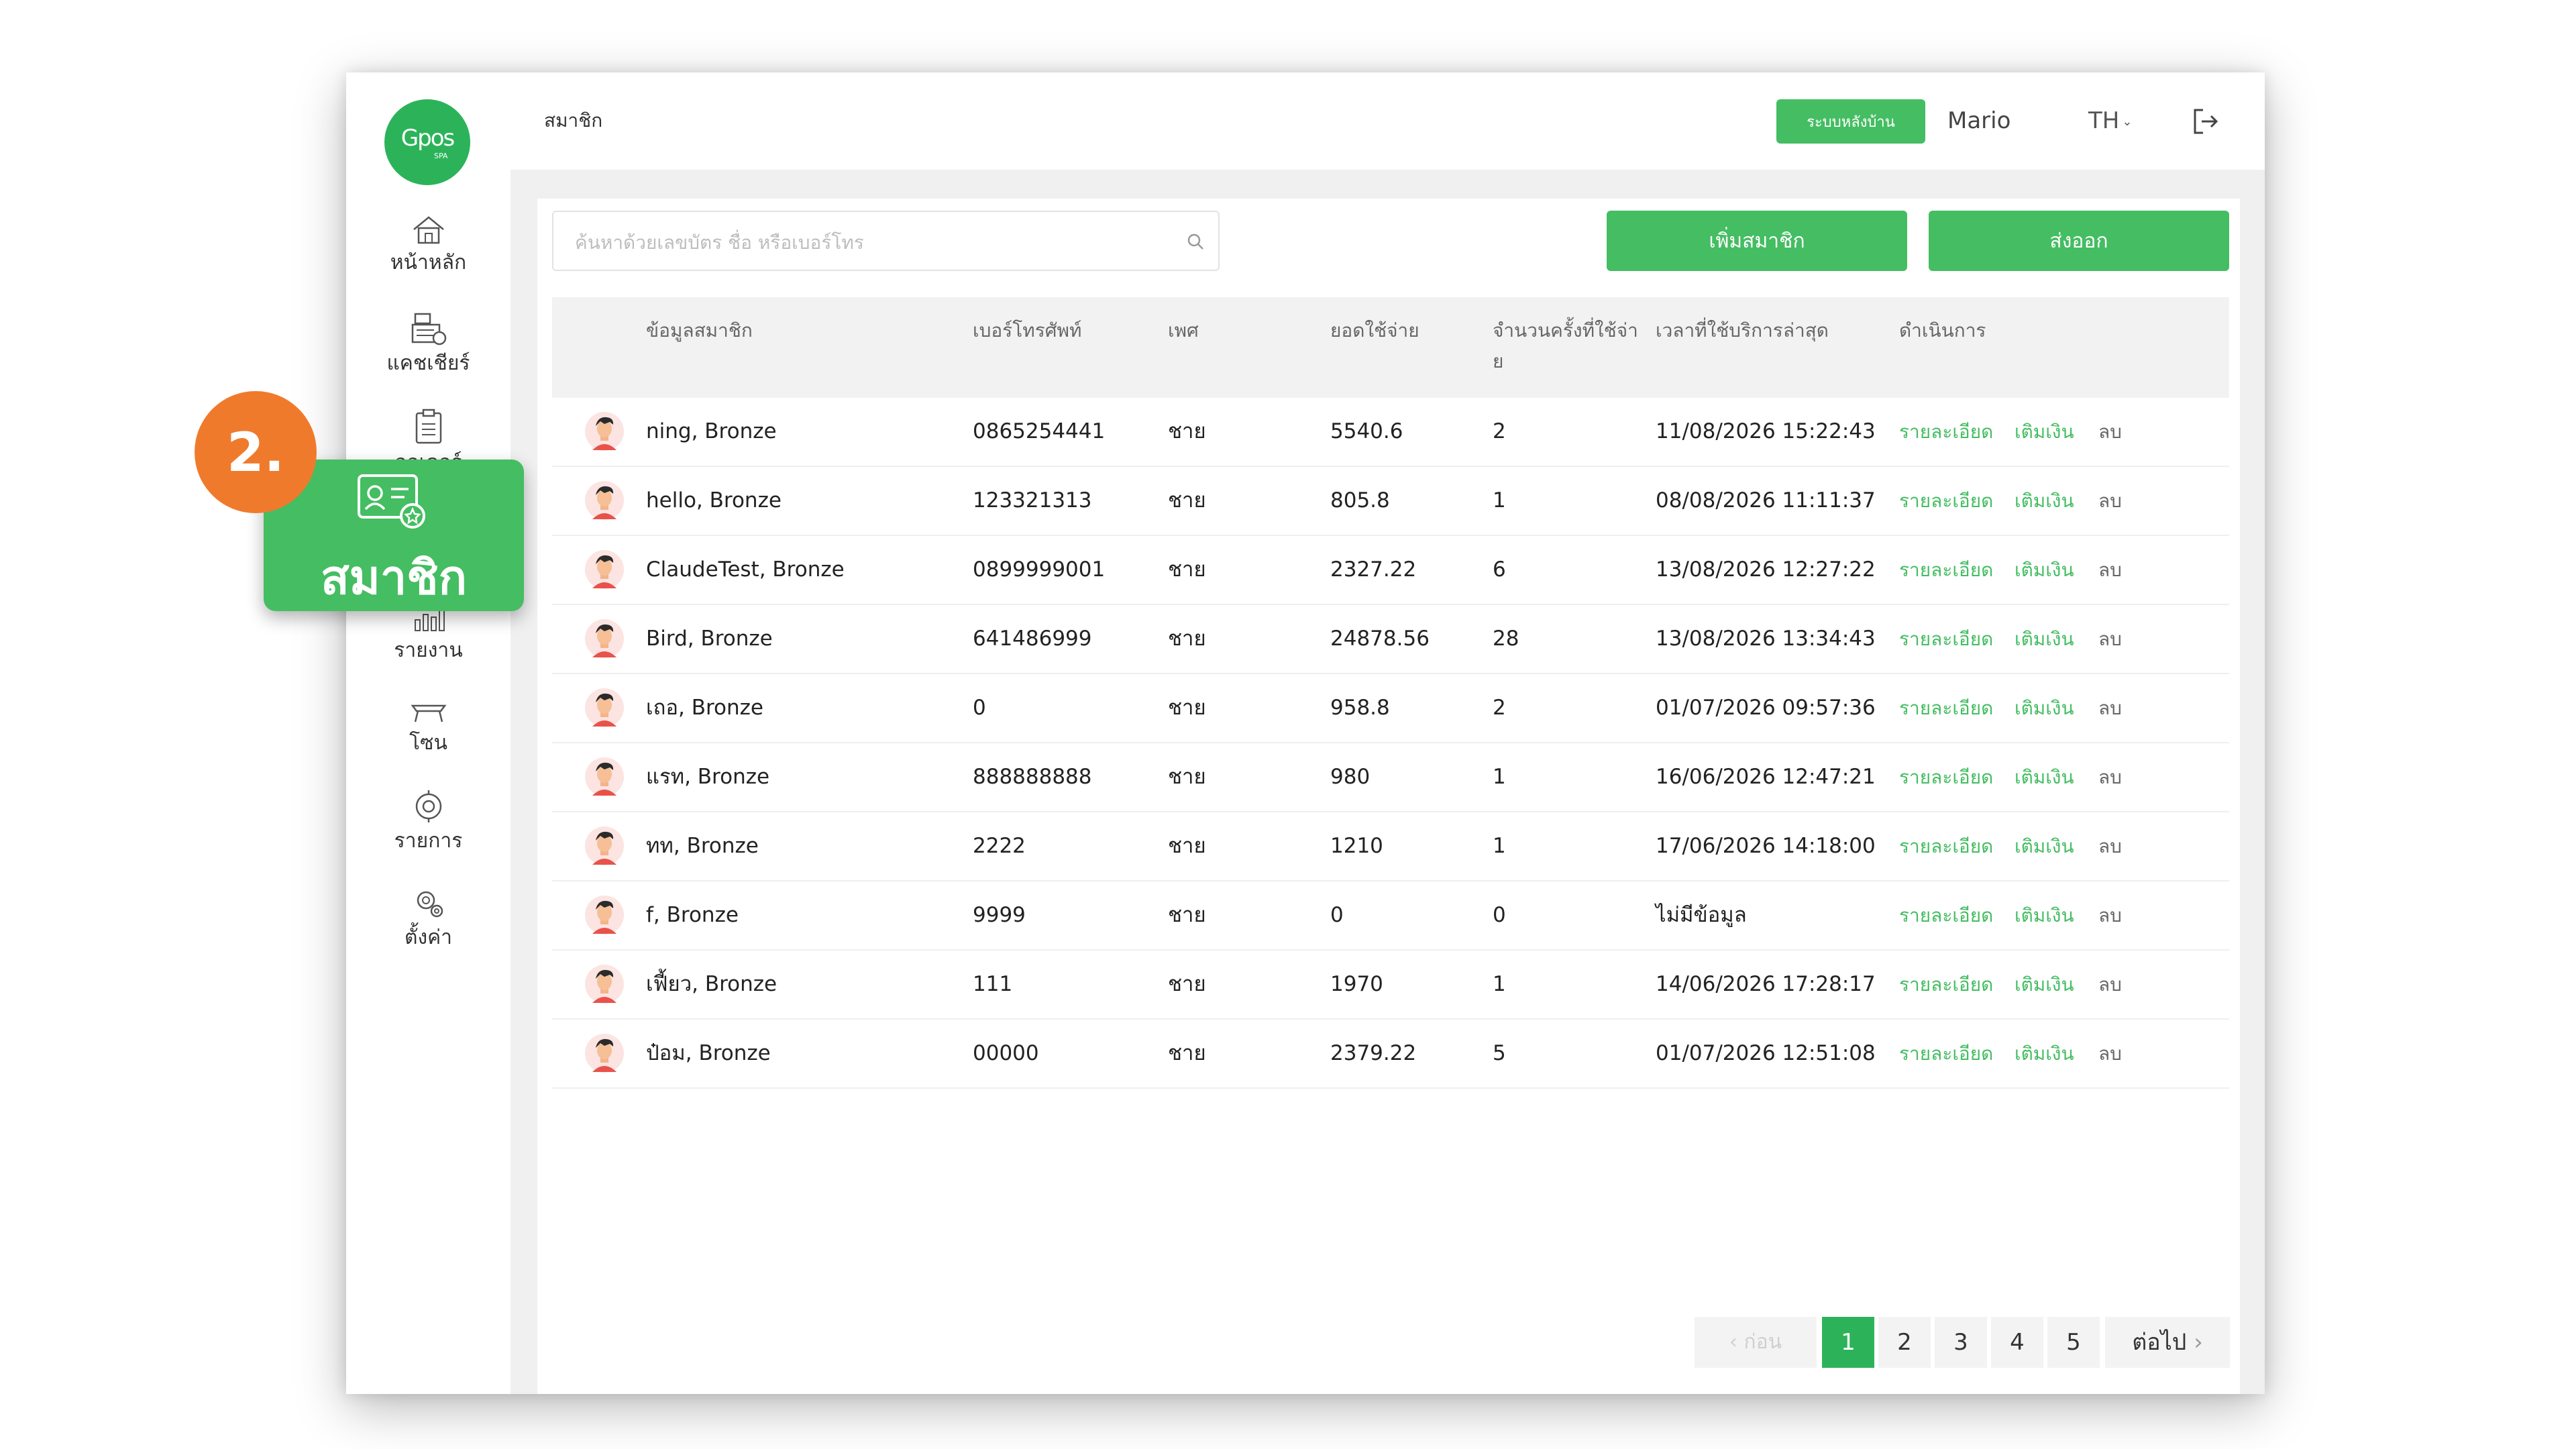 The width and height of the screenshot is (2576, 1449). I want to click on gear-icon, so click(430, 904).